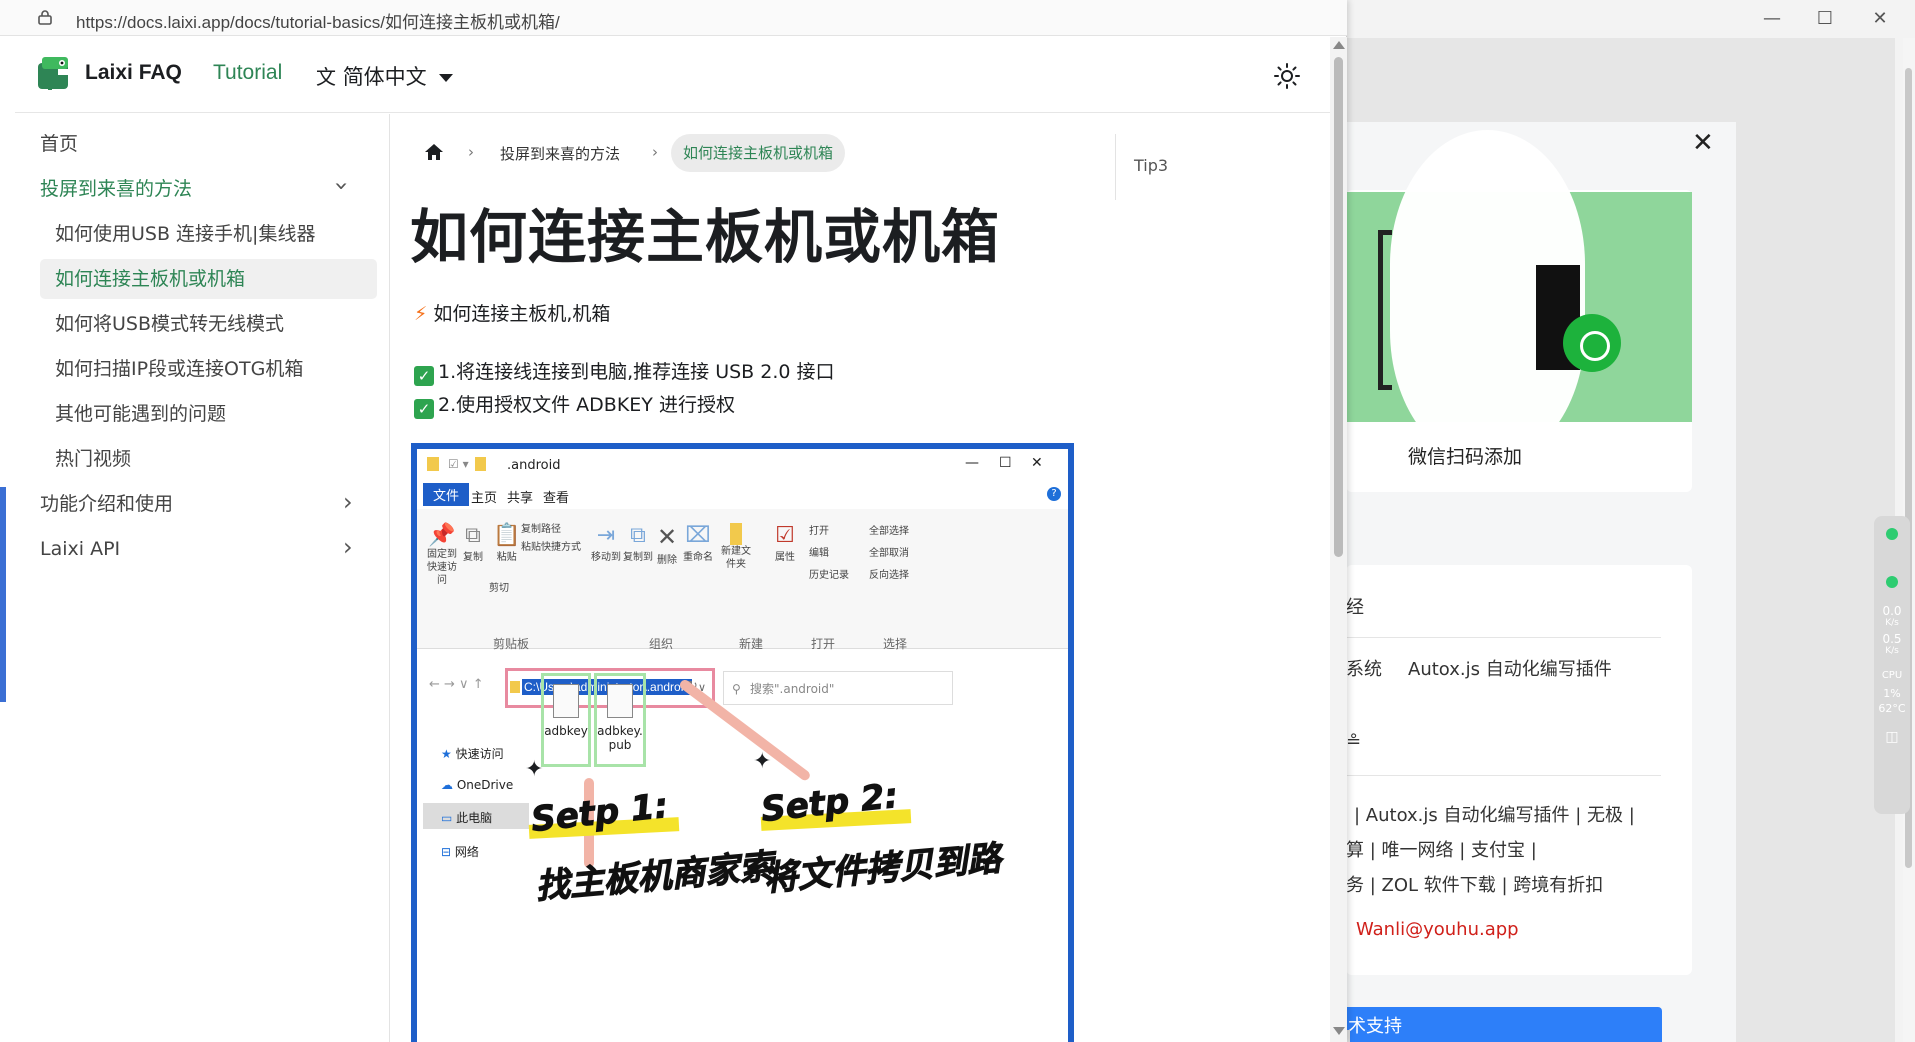 The height and width of the screenshot is (1042, 1915). Describe the element at coordinates (742, 466) in the screenshot. I see `explorer-titlebar: ☑ ▾ .android — ☐ ✕` at that location.